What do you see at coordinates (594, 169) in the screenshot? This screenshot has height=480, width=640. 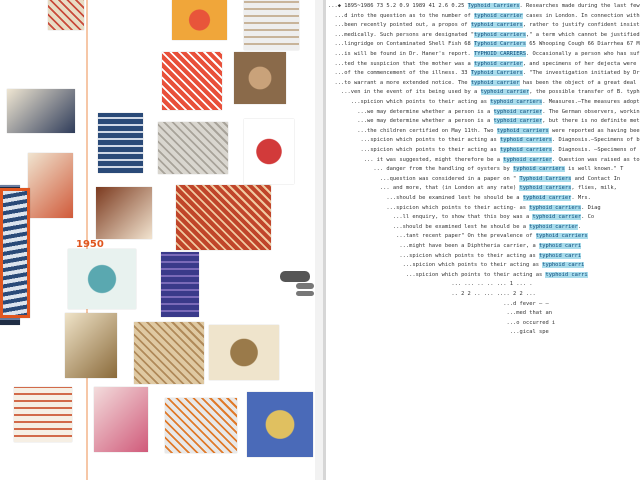 I see `kwic-context-after: is well known." T` at bounding box center [594, 169].